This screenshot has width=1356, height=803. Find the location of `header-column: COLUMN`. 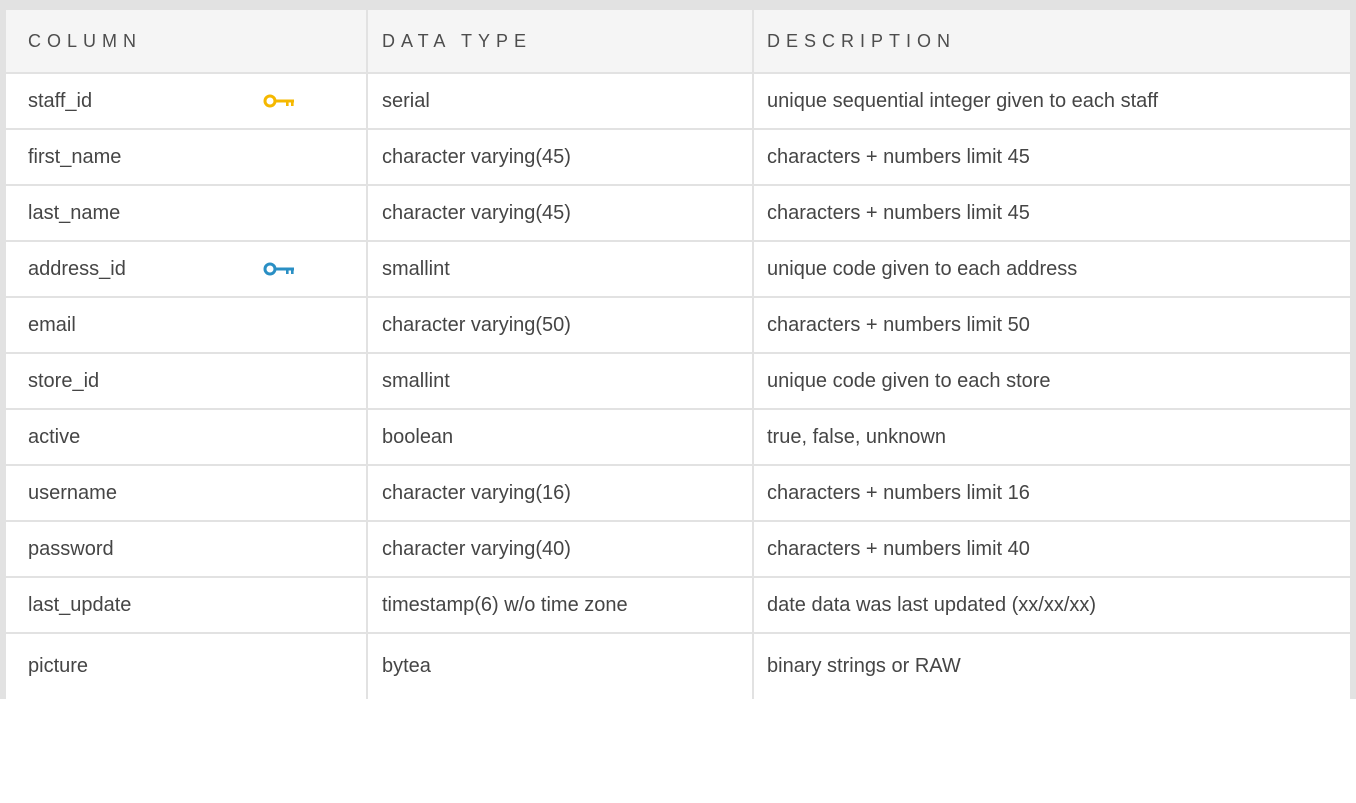

header-column: COLUMN is located at coordinates (183, 41).